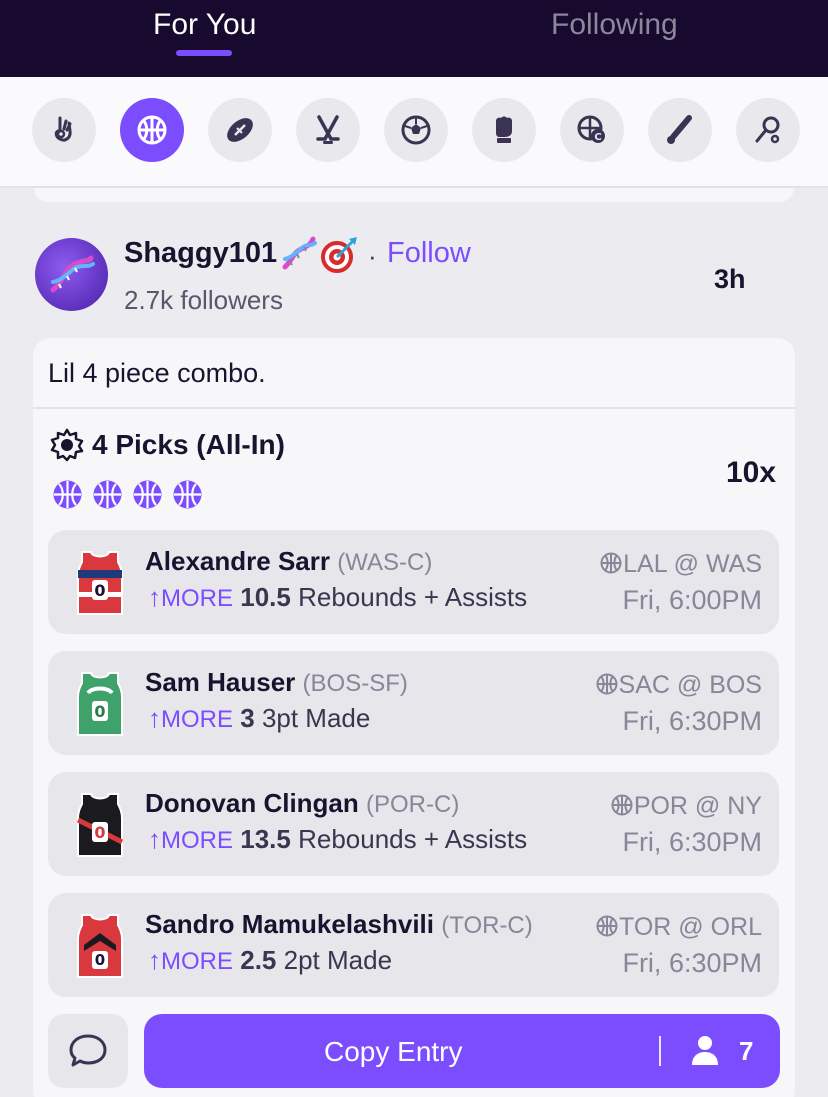  I want to click on sport-filter-mma, so click(504, 130).